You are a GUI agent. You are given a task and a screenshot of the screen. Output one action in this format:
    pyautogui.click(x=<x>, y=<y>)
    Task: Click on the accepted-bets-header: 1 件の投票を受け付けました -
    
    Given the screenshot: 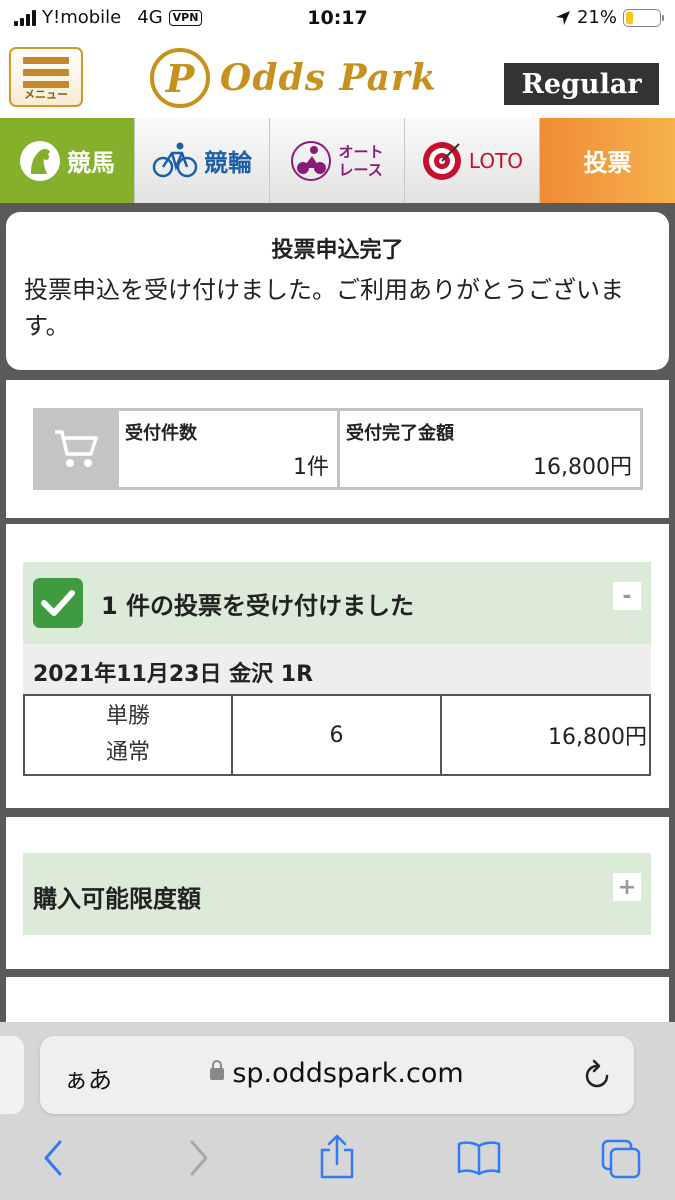 What is the action you would take?
    pyautogui.click(x=337, y=603)
    